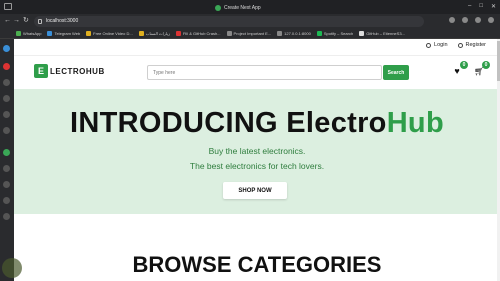 This screenshot has height=281, width=500. What do you see at coordinates (154, 33) in the screenshot?
I see `bookmark-item: زيارات السناب` at bounding box center [154, 33].